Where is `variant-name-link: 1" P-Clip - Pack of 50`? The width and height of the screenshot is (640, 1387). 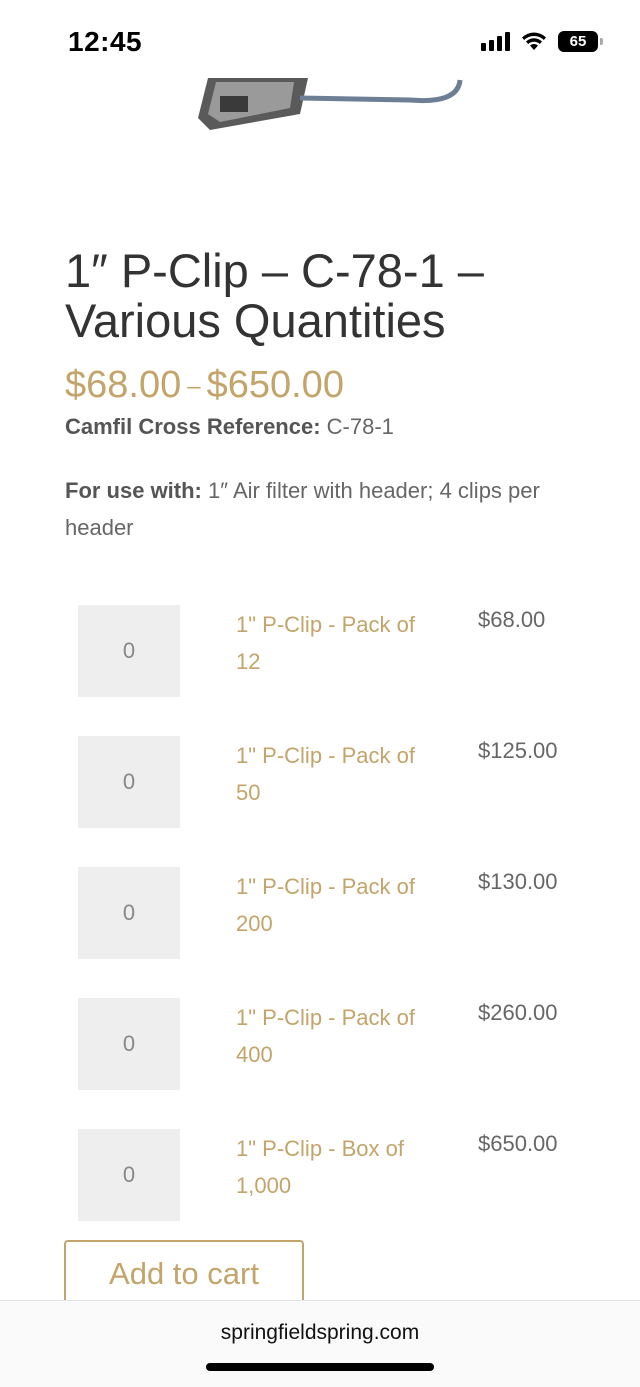 variant-name-link: 1" P-Clip - Pack of 50 is located at coordinates (336, 774).